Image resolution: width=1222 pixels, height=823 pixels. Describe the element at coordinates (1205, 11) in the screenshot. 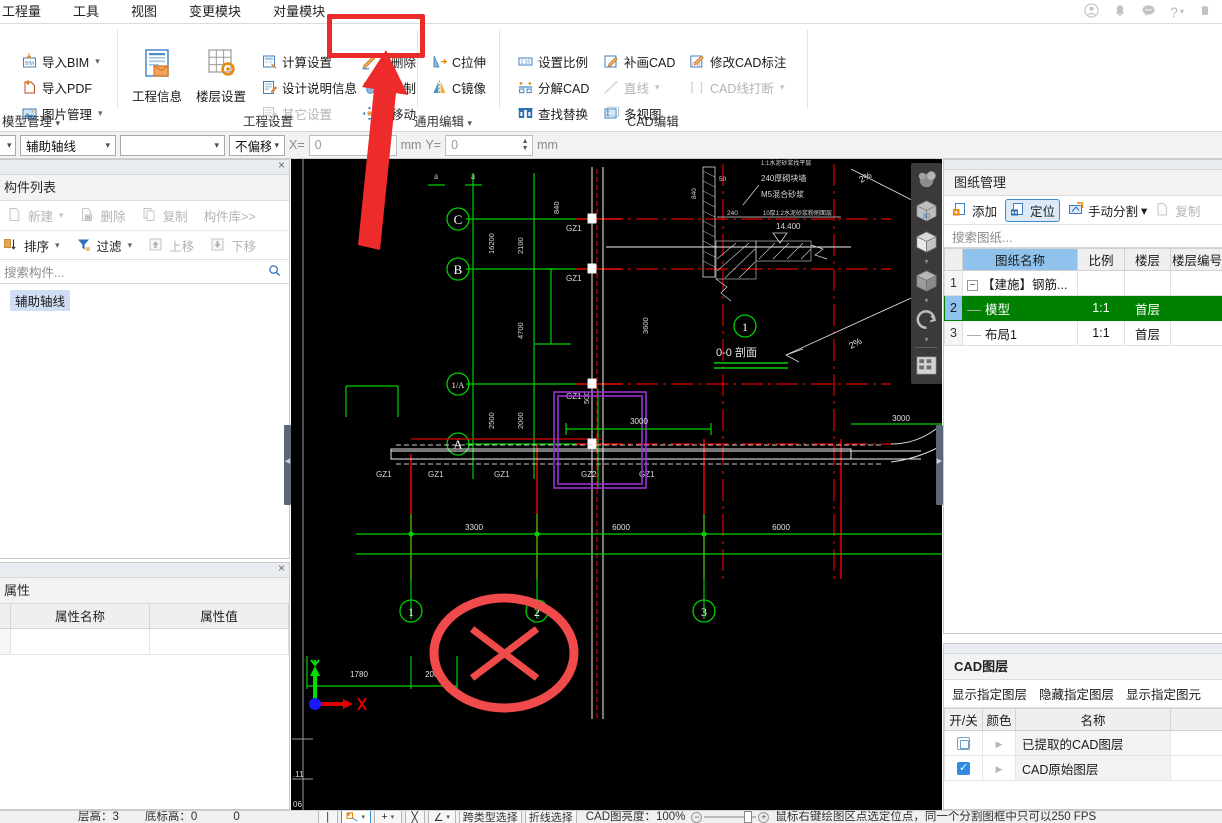

I see `gift-icon` at that location.